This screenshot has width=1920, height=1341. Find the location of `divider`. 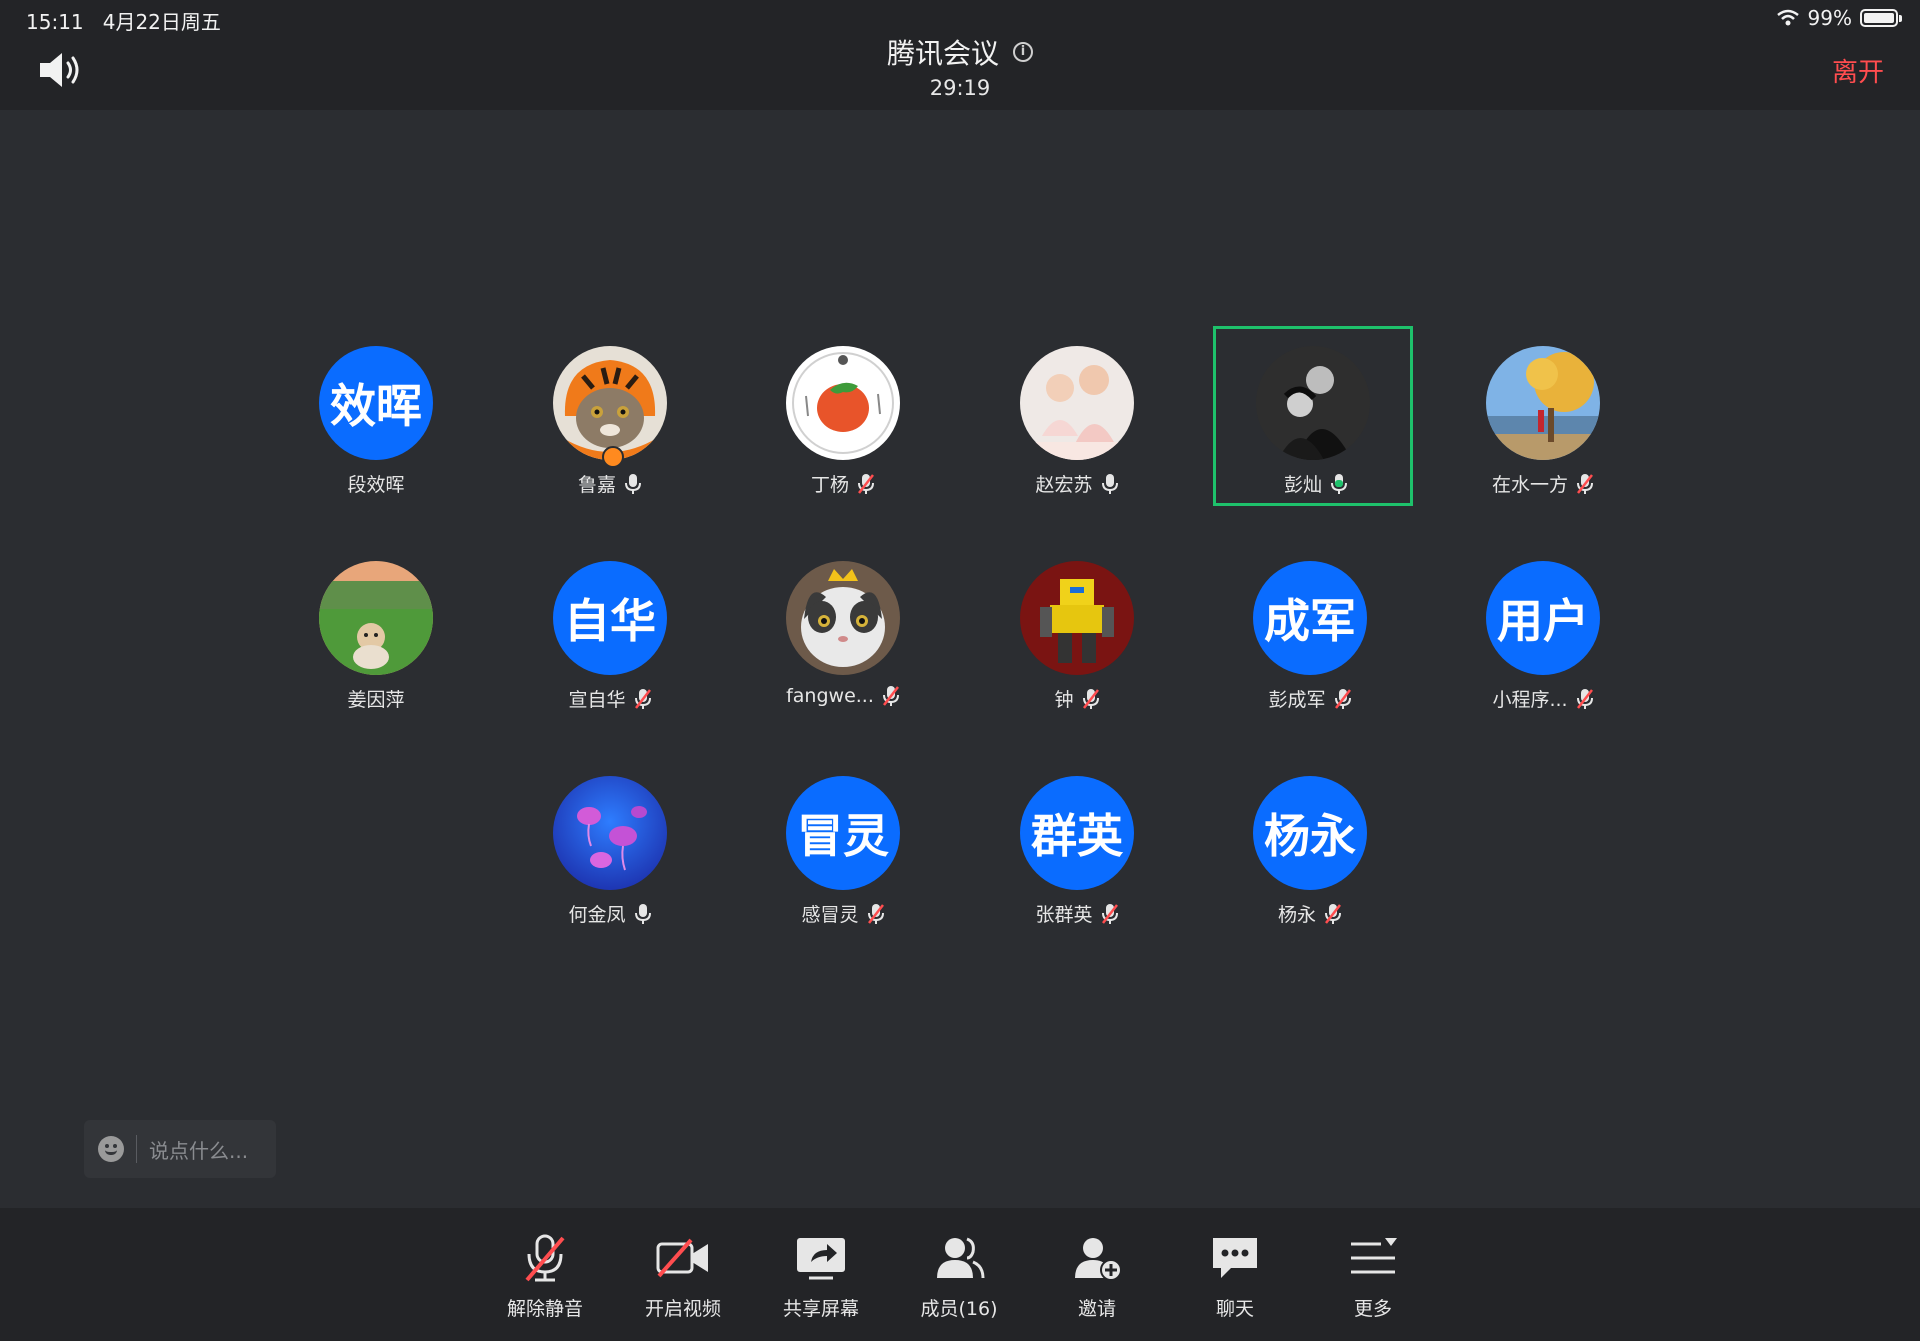

divider is located at coordinates (136, 1149).